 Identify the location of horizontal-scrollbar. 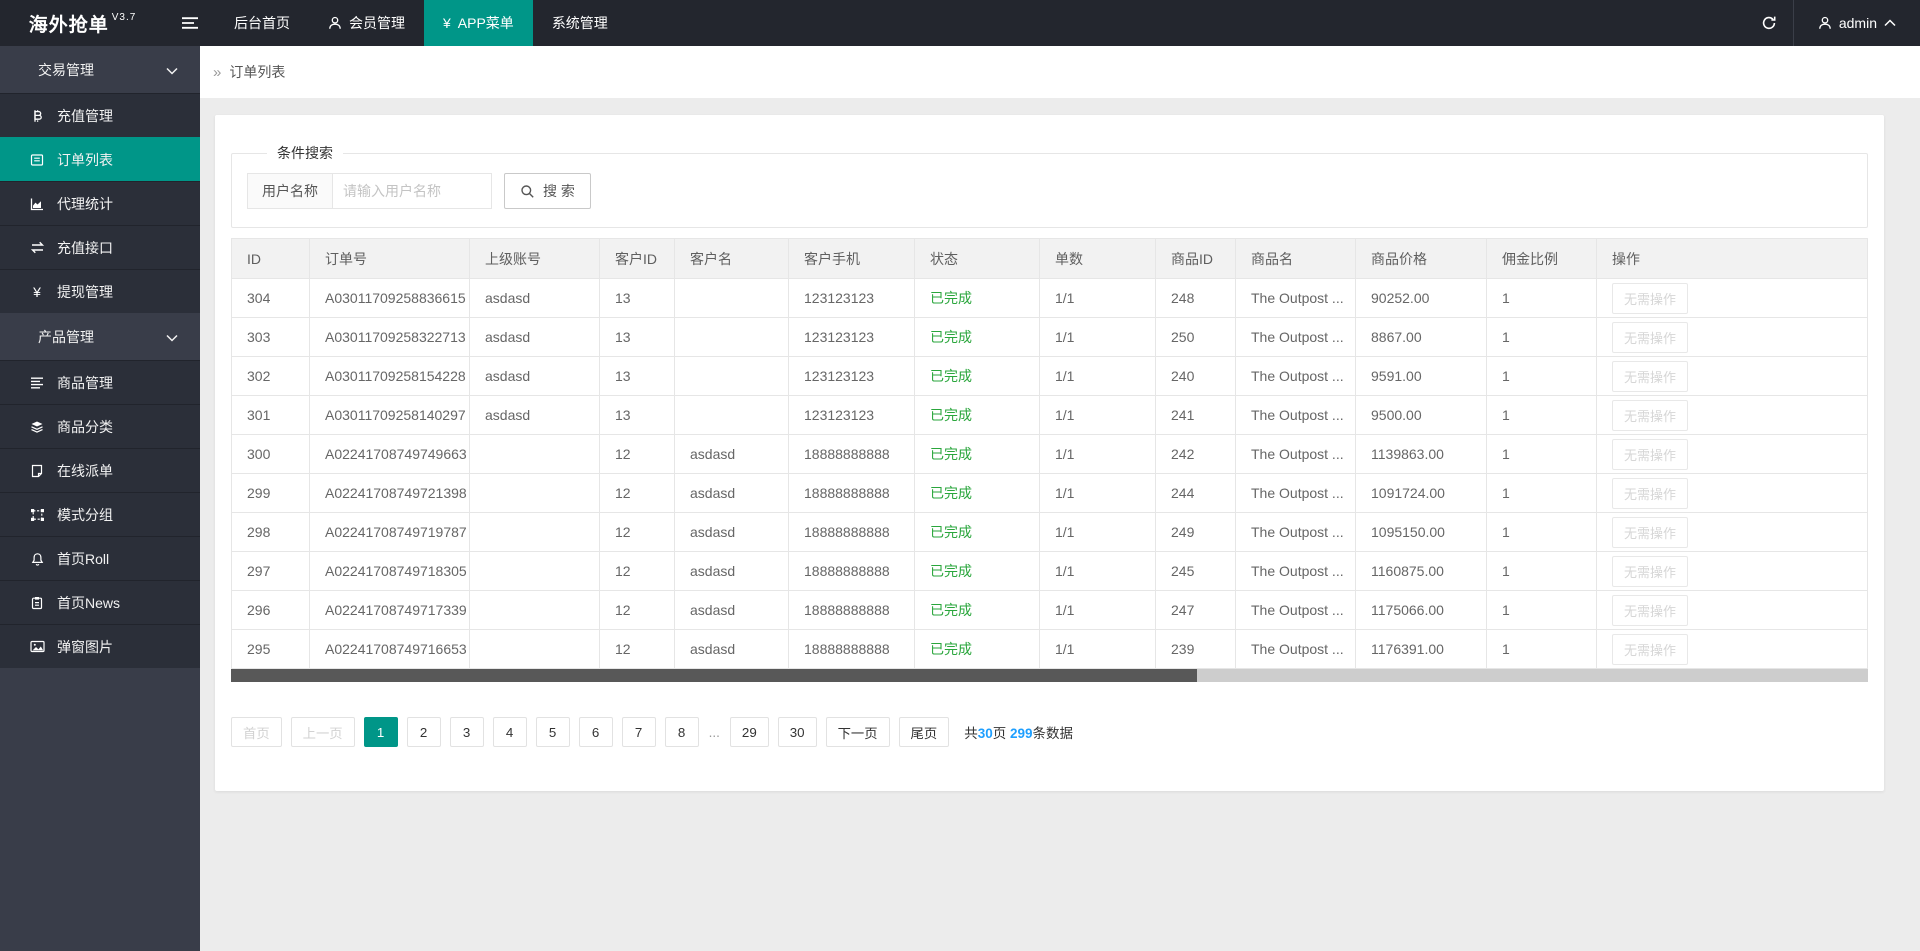
(1049, 675).